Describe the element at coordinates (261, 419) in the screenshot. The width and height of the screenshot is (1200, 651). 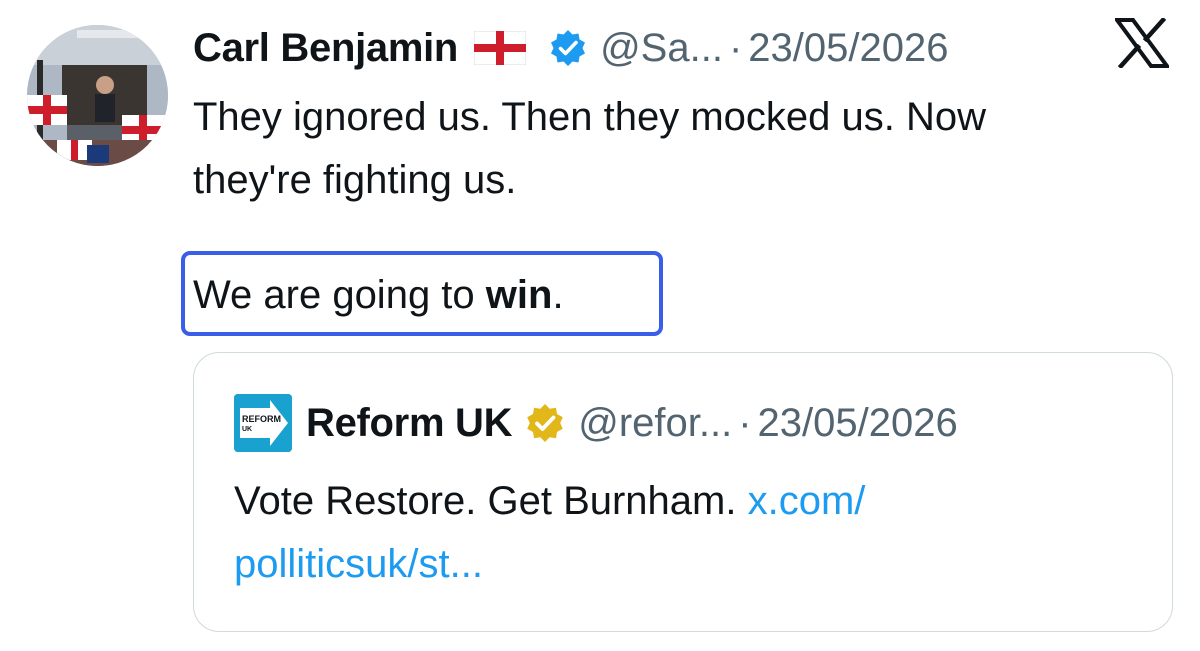
I see `logo-text-line1: REFORM` at that location.